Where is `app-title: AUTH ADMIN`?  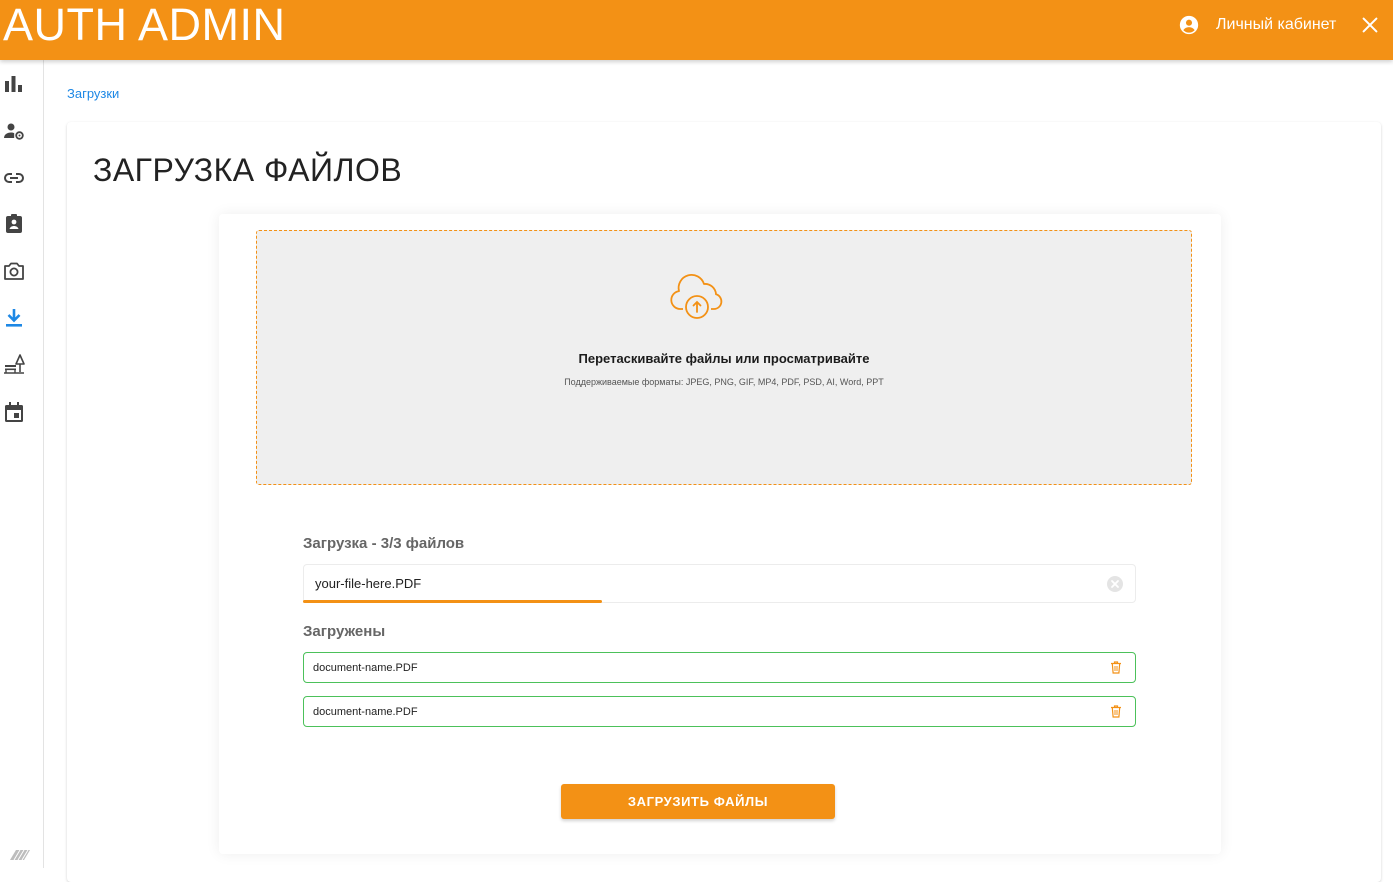 app-title: AUTH ADMIN is located at coordinates (144, 25).